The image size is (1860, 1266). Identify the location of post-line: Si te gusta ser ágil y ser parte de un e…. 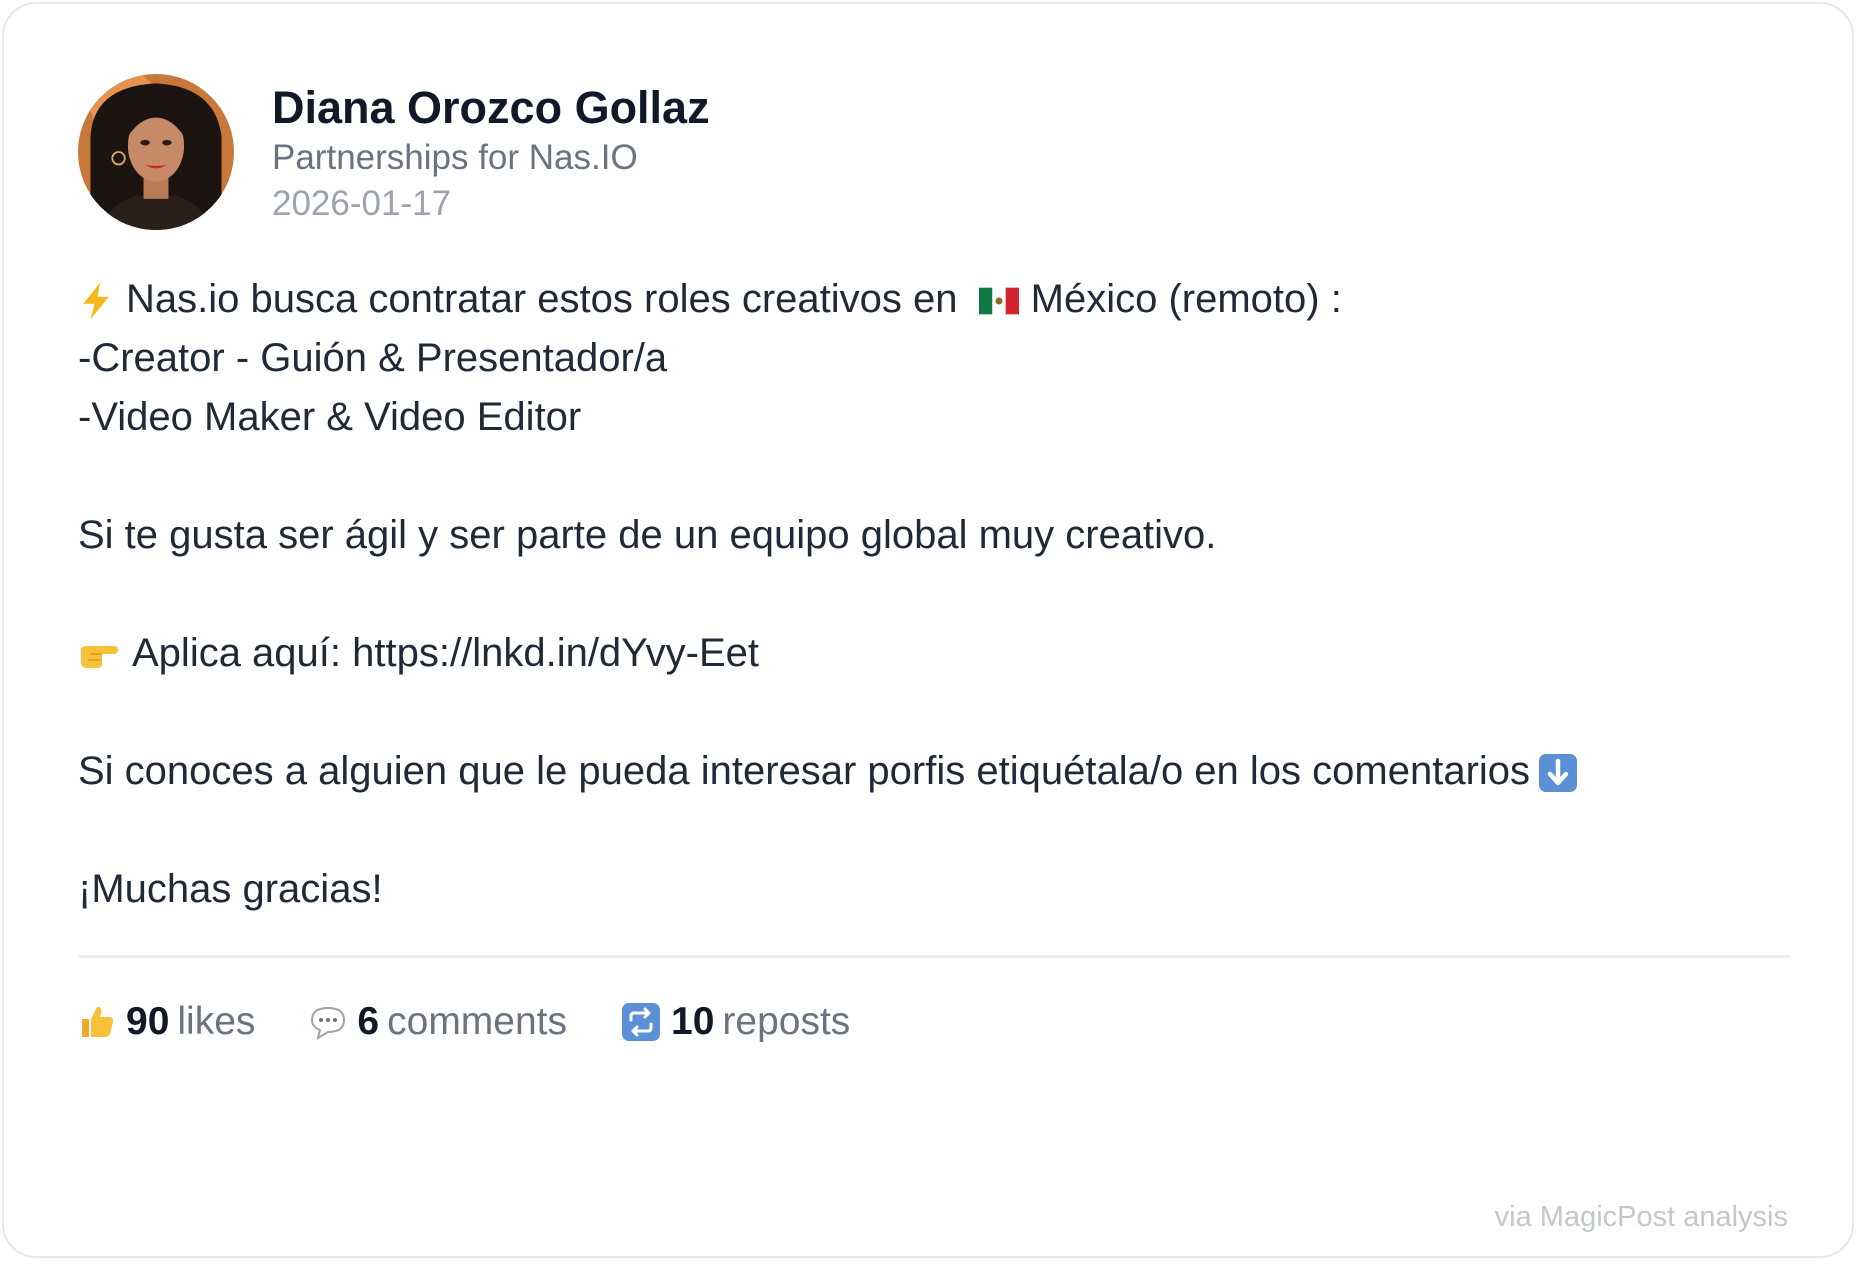
(647, 535).